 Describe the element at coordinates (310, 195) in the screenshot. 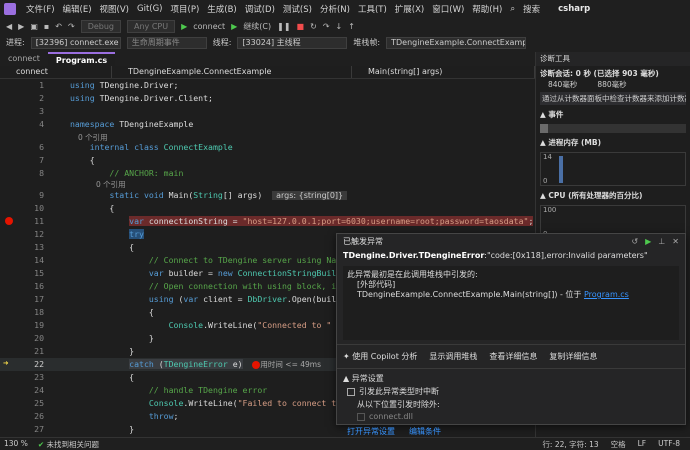

I see `args-value-hint: args: {string[0]}` at that location.